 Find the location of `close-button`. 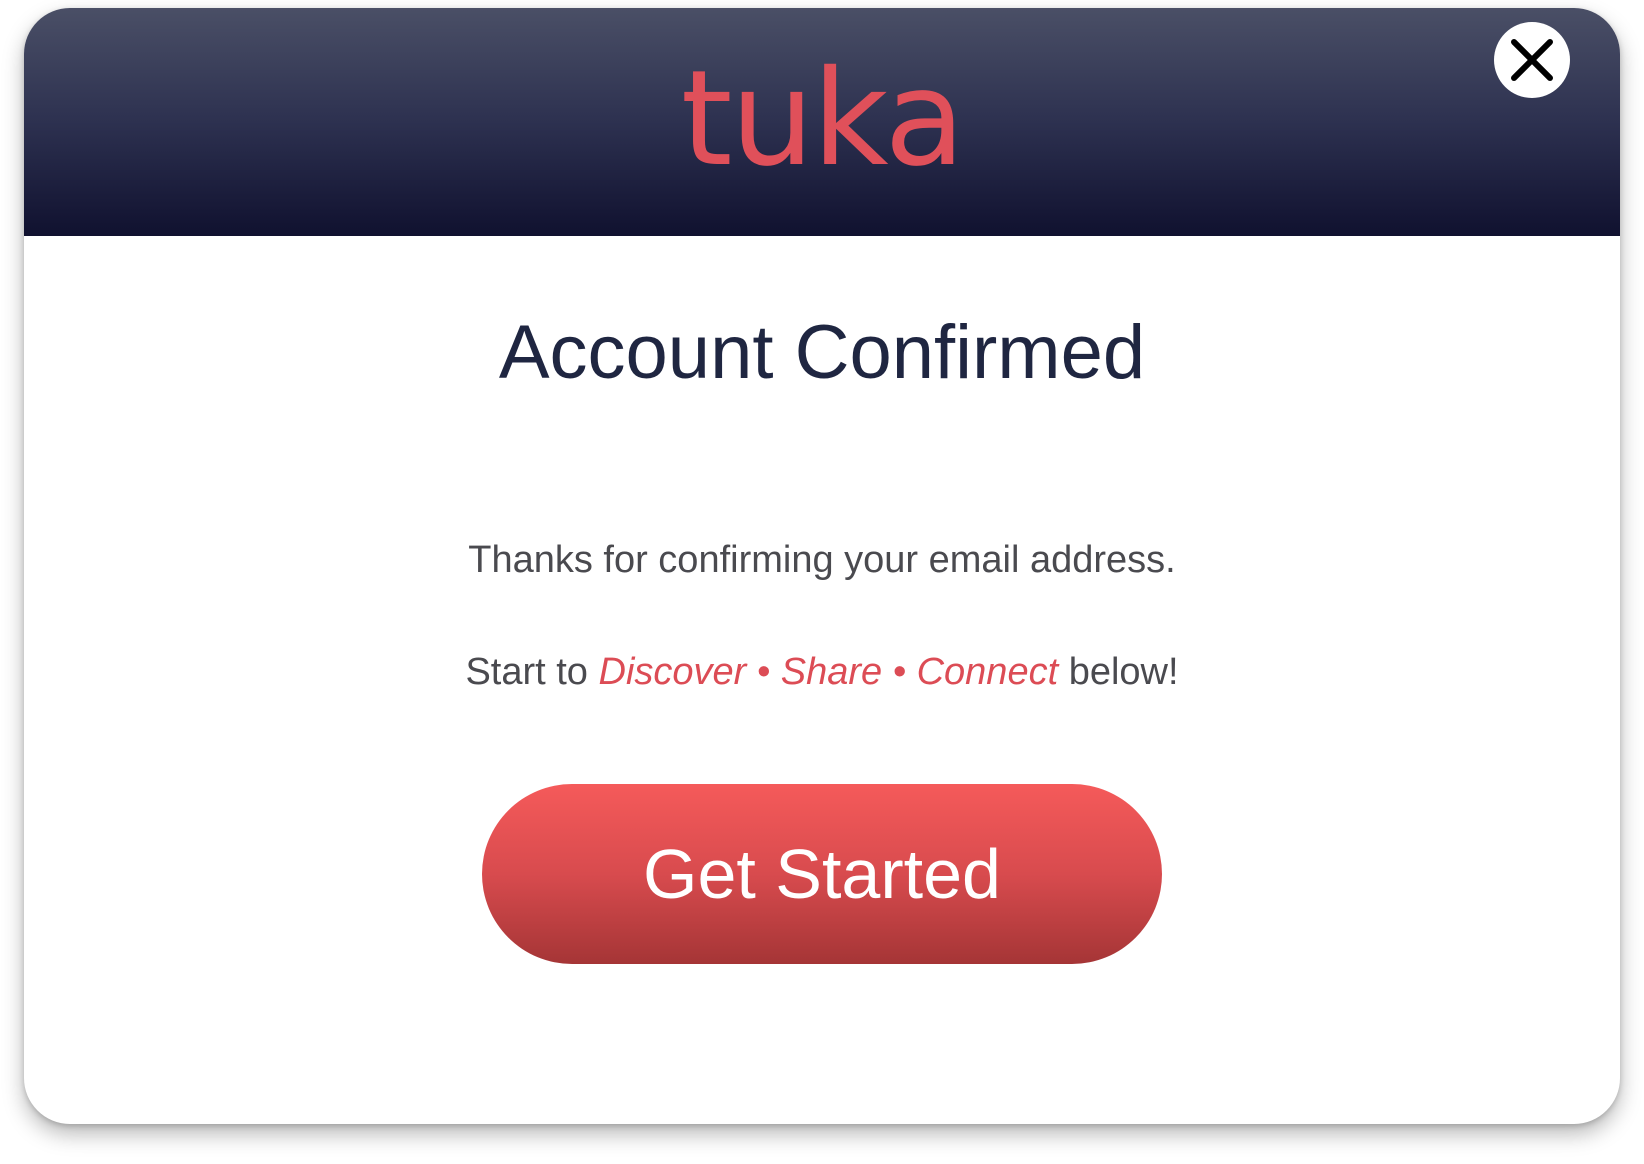

close-button is located at coordinates (1532, 60).